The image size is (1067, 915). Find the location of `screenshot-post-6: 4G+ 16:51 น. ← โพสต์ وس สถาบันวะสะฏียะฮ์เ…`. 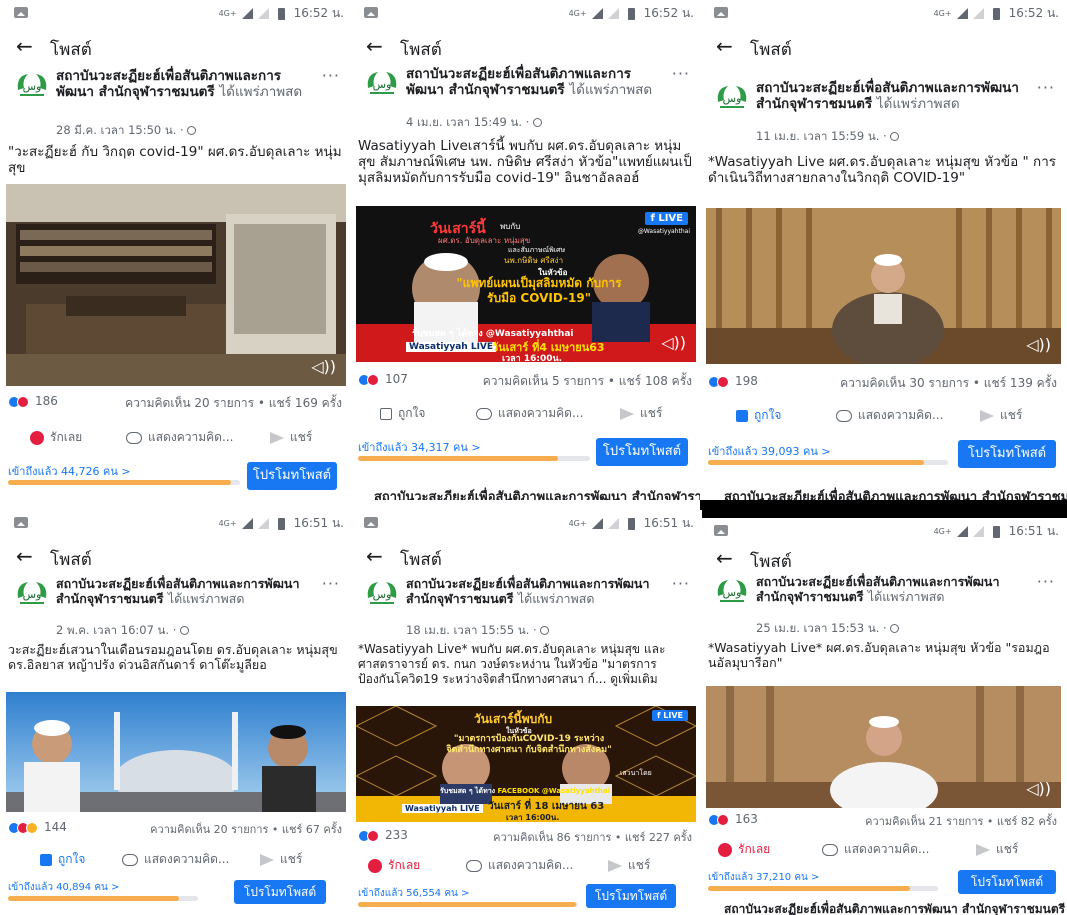

screenshot-post-6: 4G+ 16:51 น. ← โพสต์ وس สถาบันวะสะฏียะฮ์เ… is located at coordinates (883, 716).